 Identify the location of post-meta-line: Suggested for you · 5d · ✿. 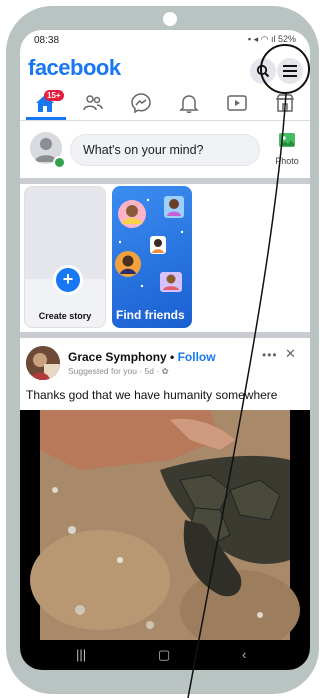
(118, 371).